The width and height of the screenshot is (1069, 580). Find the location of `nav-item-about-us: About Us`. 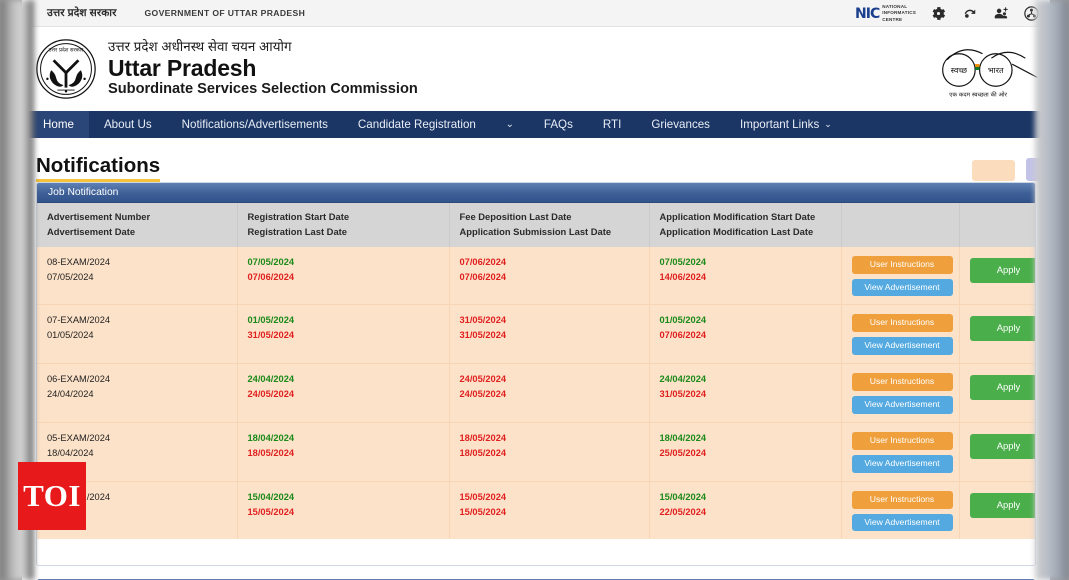

nav-item-about-us: About Us is located at coordinates (128, 124).